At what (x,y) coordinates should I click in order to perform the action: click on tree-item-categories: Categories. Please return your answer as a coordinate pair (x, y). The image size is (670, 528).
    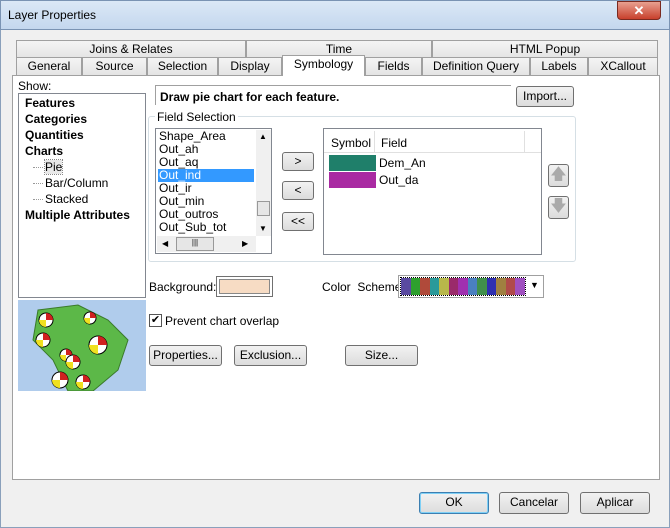
    Looking at the image, I should click on (56, 119).